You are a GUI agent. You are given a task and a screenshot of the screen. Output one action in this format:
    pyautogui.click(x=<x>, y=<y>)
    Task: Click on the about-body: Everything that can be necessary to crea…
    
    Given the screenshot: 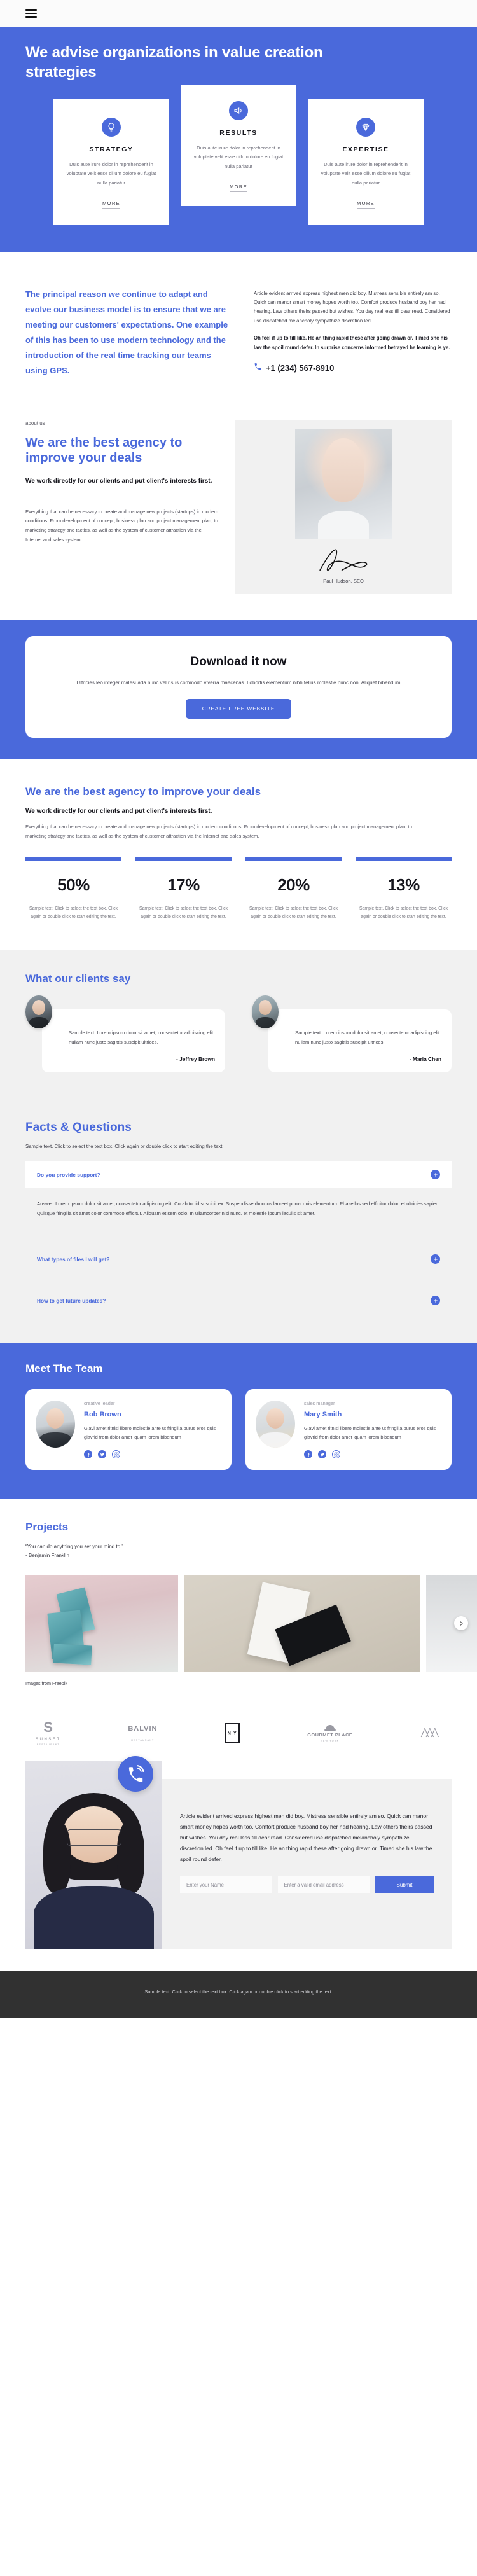 What is the action you would take?
    pyautogui.click(x=122, y=525)
    